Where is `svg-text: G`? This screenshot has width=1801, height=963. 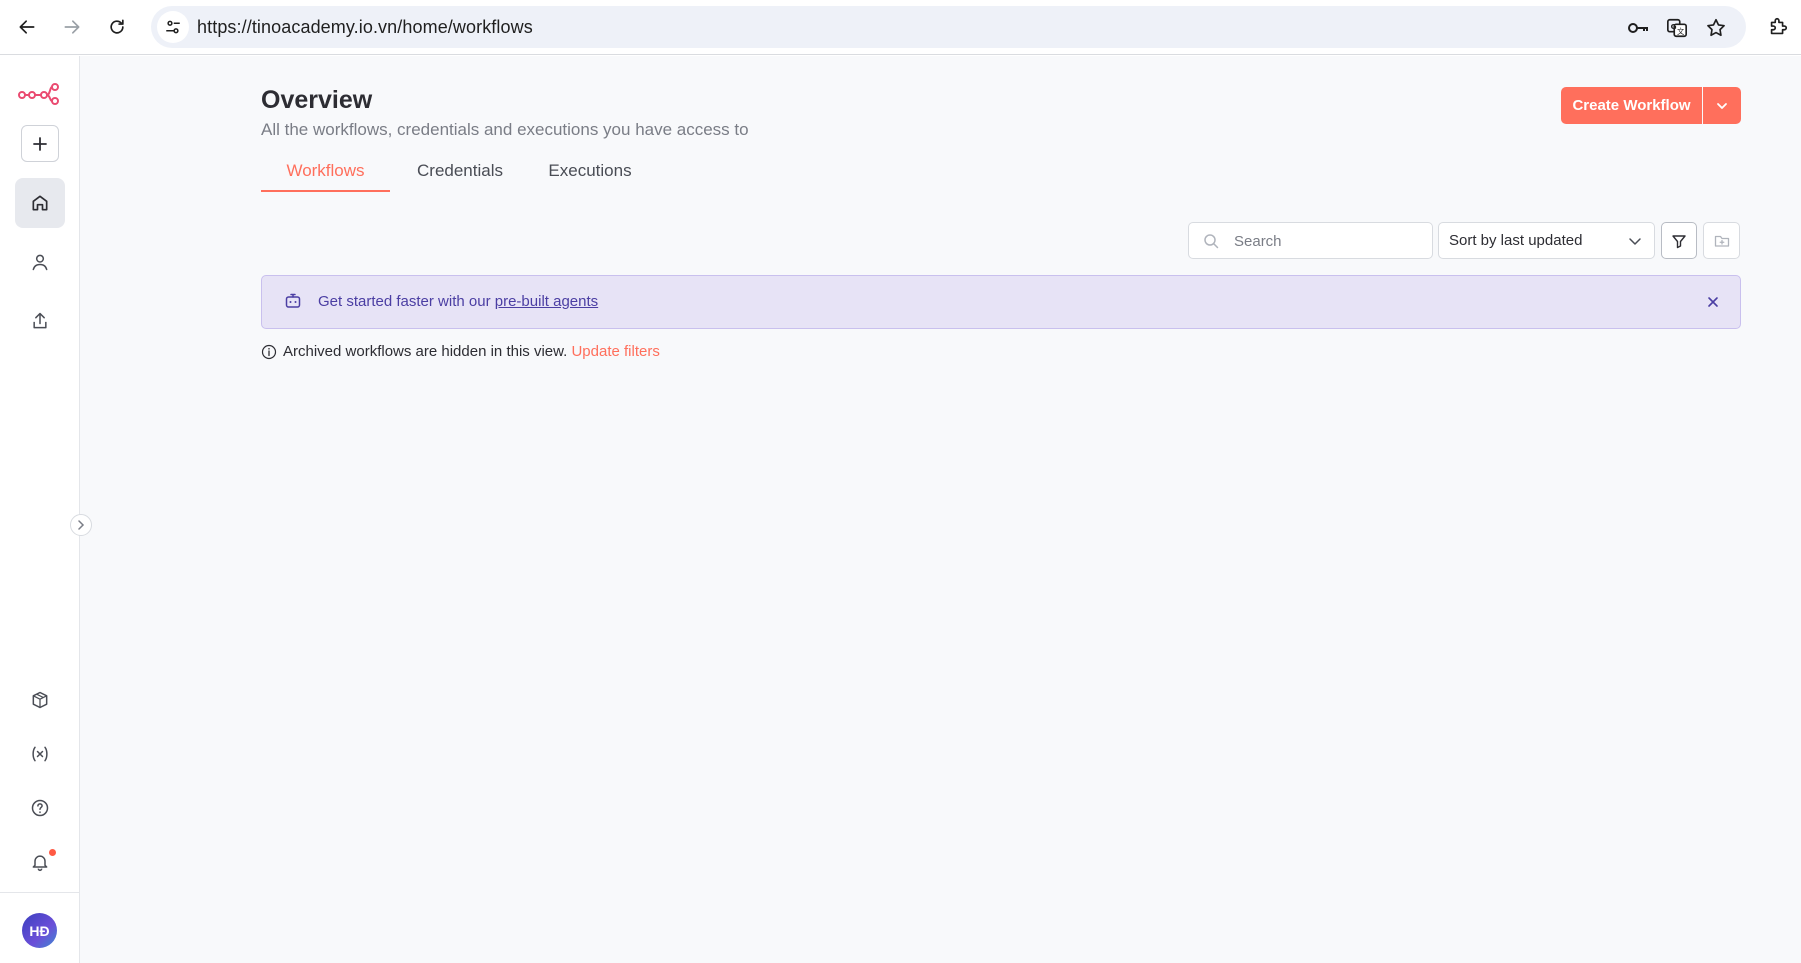 svg-text: G is located at coordinates (1674, 26).